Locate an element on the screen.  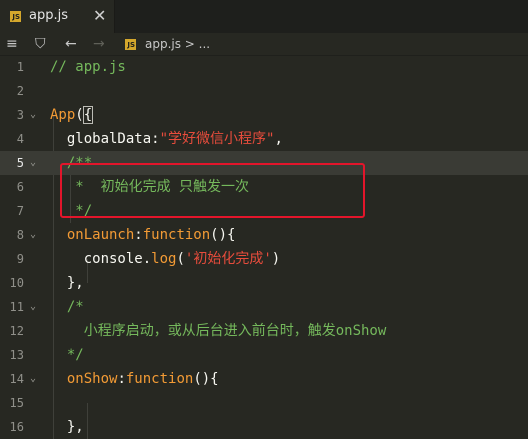
code-line: 4 globalData:"学好微信小程序", is located at coordinates (264, 139).